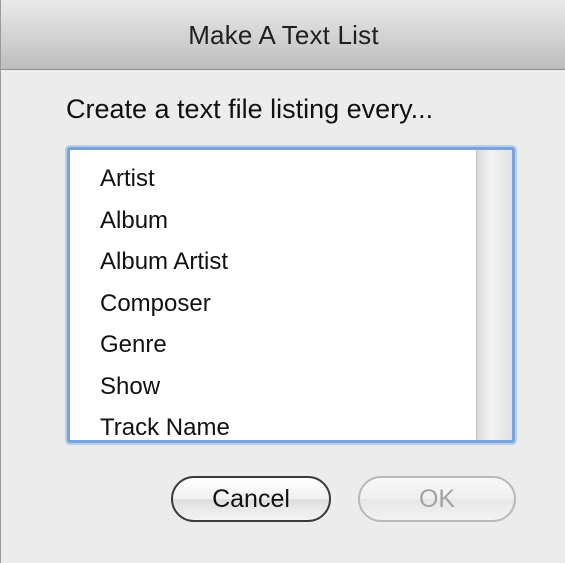 This screenshot has width=565, height=563. I want to click on list-item-album: Album, so click(272, 221).